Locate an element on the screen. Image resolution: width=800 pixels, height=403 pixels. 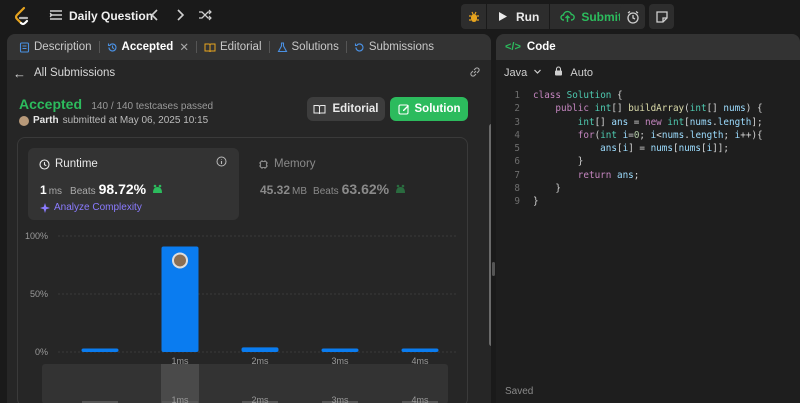
minimap-label: 1ms is located at coordinates (180, 399).